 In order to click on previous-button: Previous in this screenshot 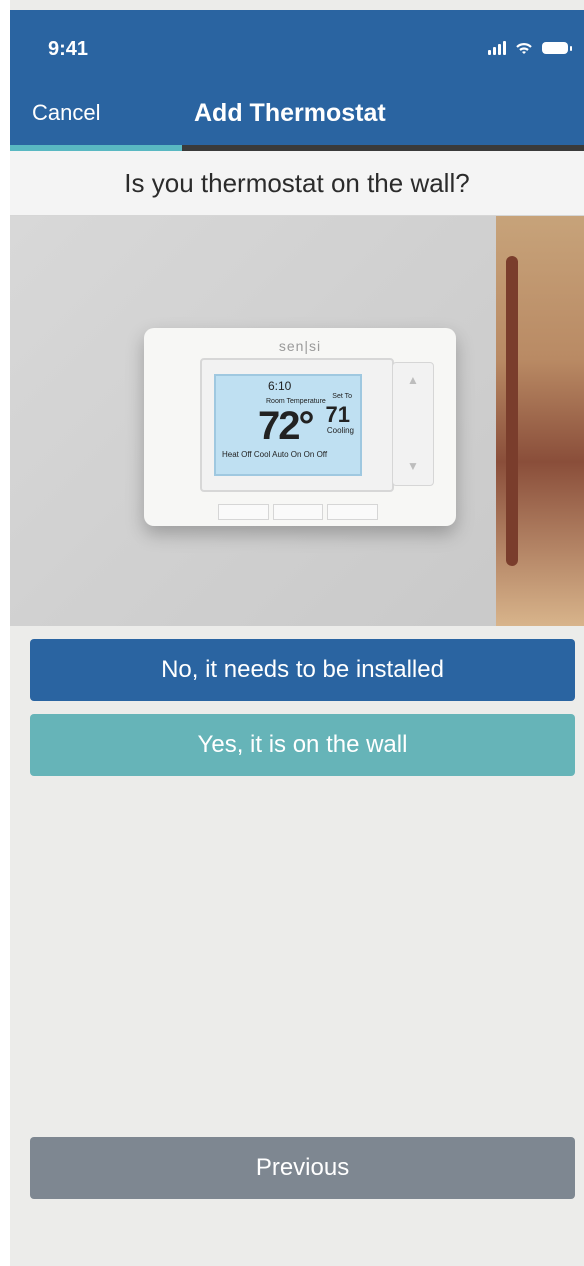, I will do `click(302, 1168)`.